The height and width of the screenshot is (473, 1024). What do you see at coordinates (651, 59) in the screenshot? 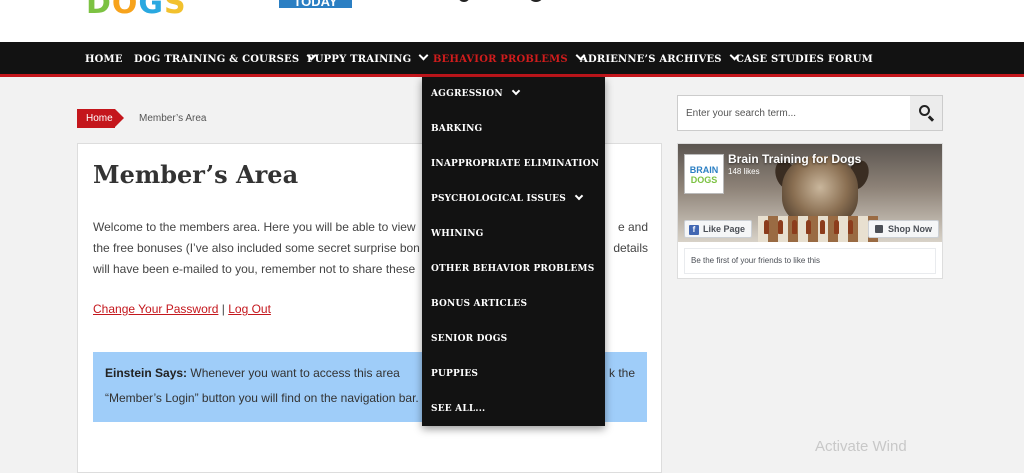
I see `nav-label: ADRIENNE’S ARCHIVES` at bounding box center [651, 59].